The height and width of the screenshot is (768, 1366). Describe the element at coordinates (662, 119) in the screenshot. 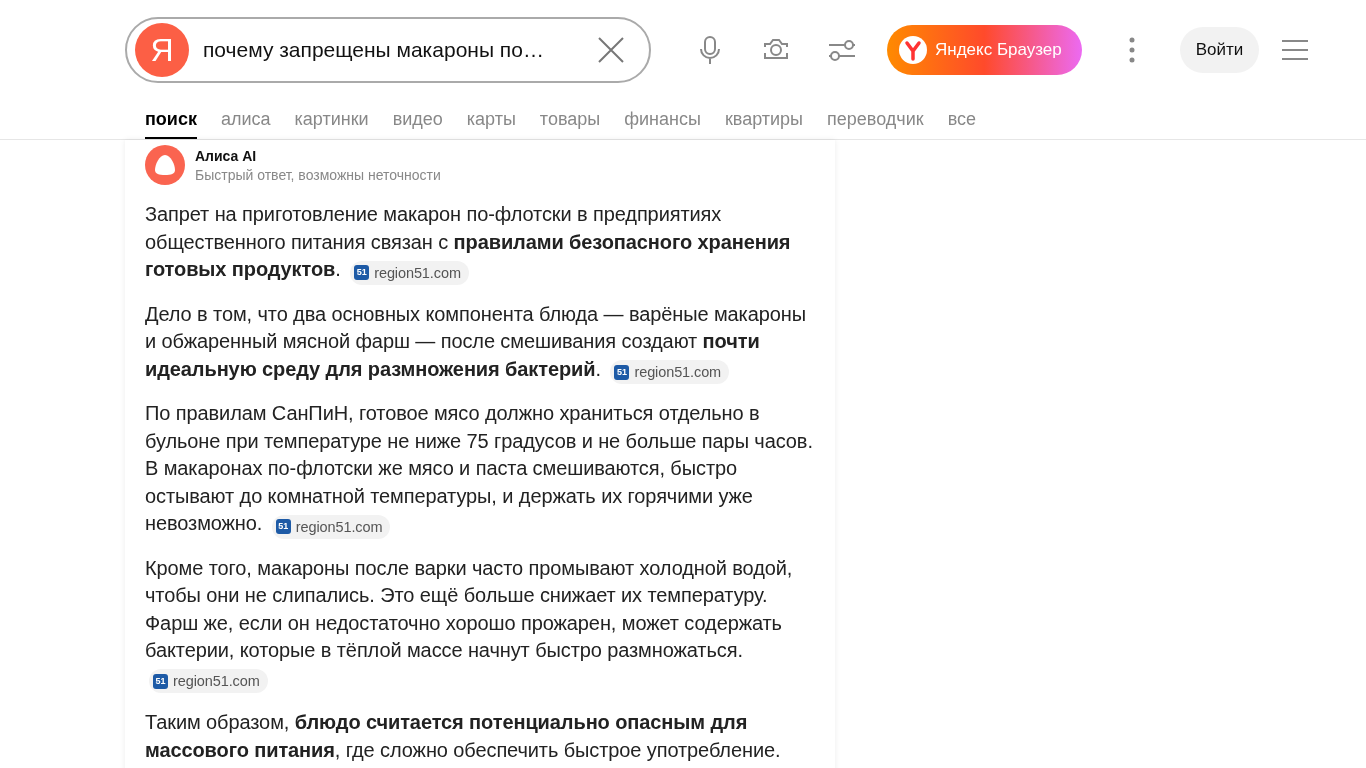

I see `search-tab: финансы` at that location.